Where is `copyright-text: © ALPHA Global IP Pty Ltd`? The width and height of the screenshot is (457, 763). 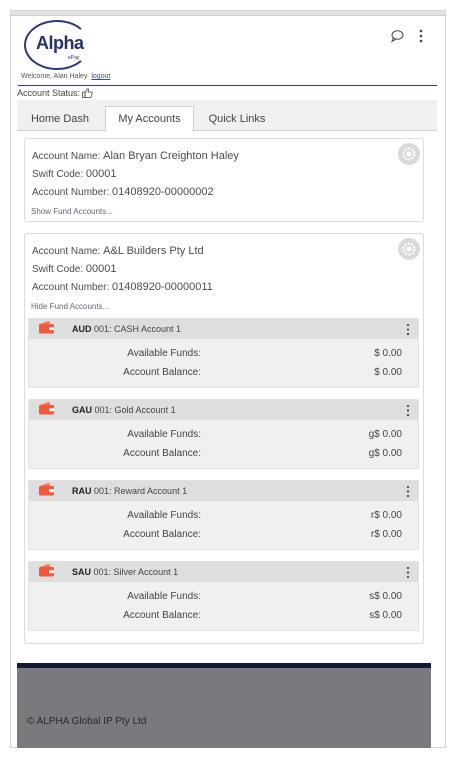
copyright-text: © ALPHA Global IP Pty Ltd is located at coordinates (87, 721).